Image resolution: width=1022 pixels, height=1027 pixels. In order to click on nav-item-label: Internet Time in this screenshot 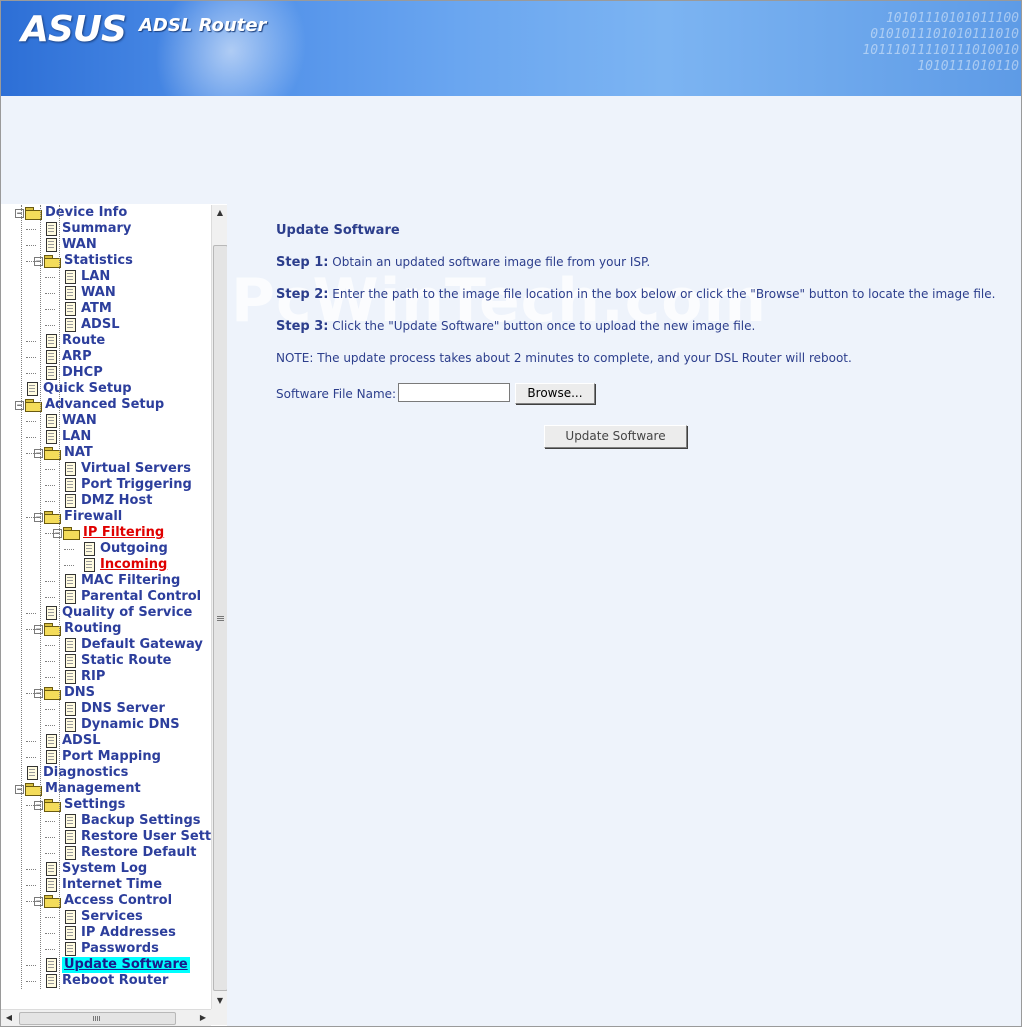, I will do `click(112, 885)`.